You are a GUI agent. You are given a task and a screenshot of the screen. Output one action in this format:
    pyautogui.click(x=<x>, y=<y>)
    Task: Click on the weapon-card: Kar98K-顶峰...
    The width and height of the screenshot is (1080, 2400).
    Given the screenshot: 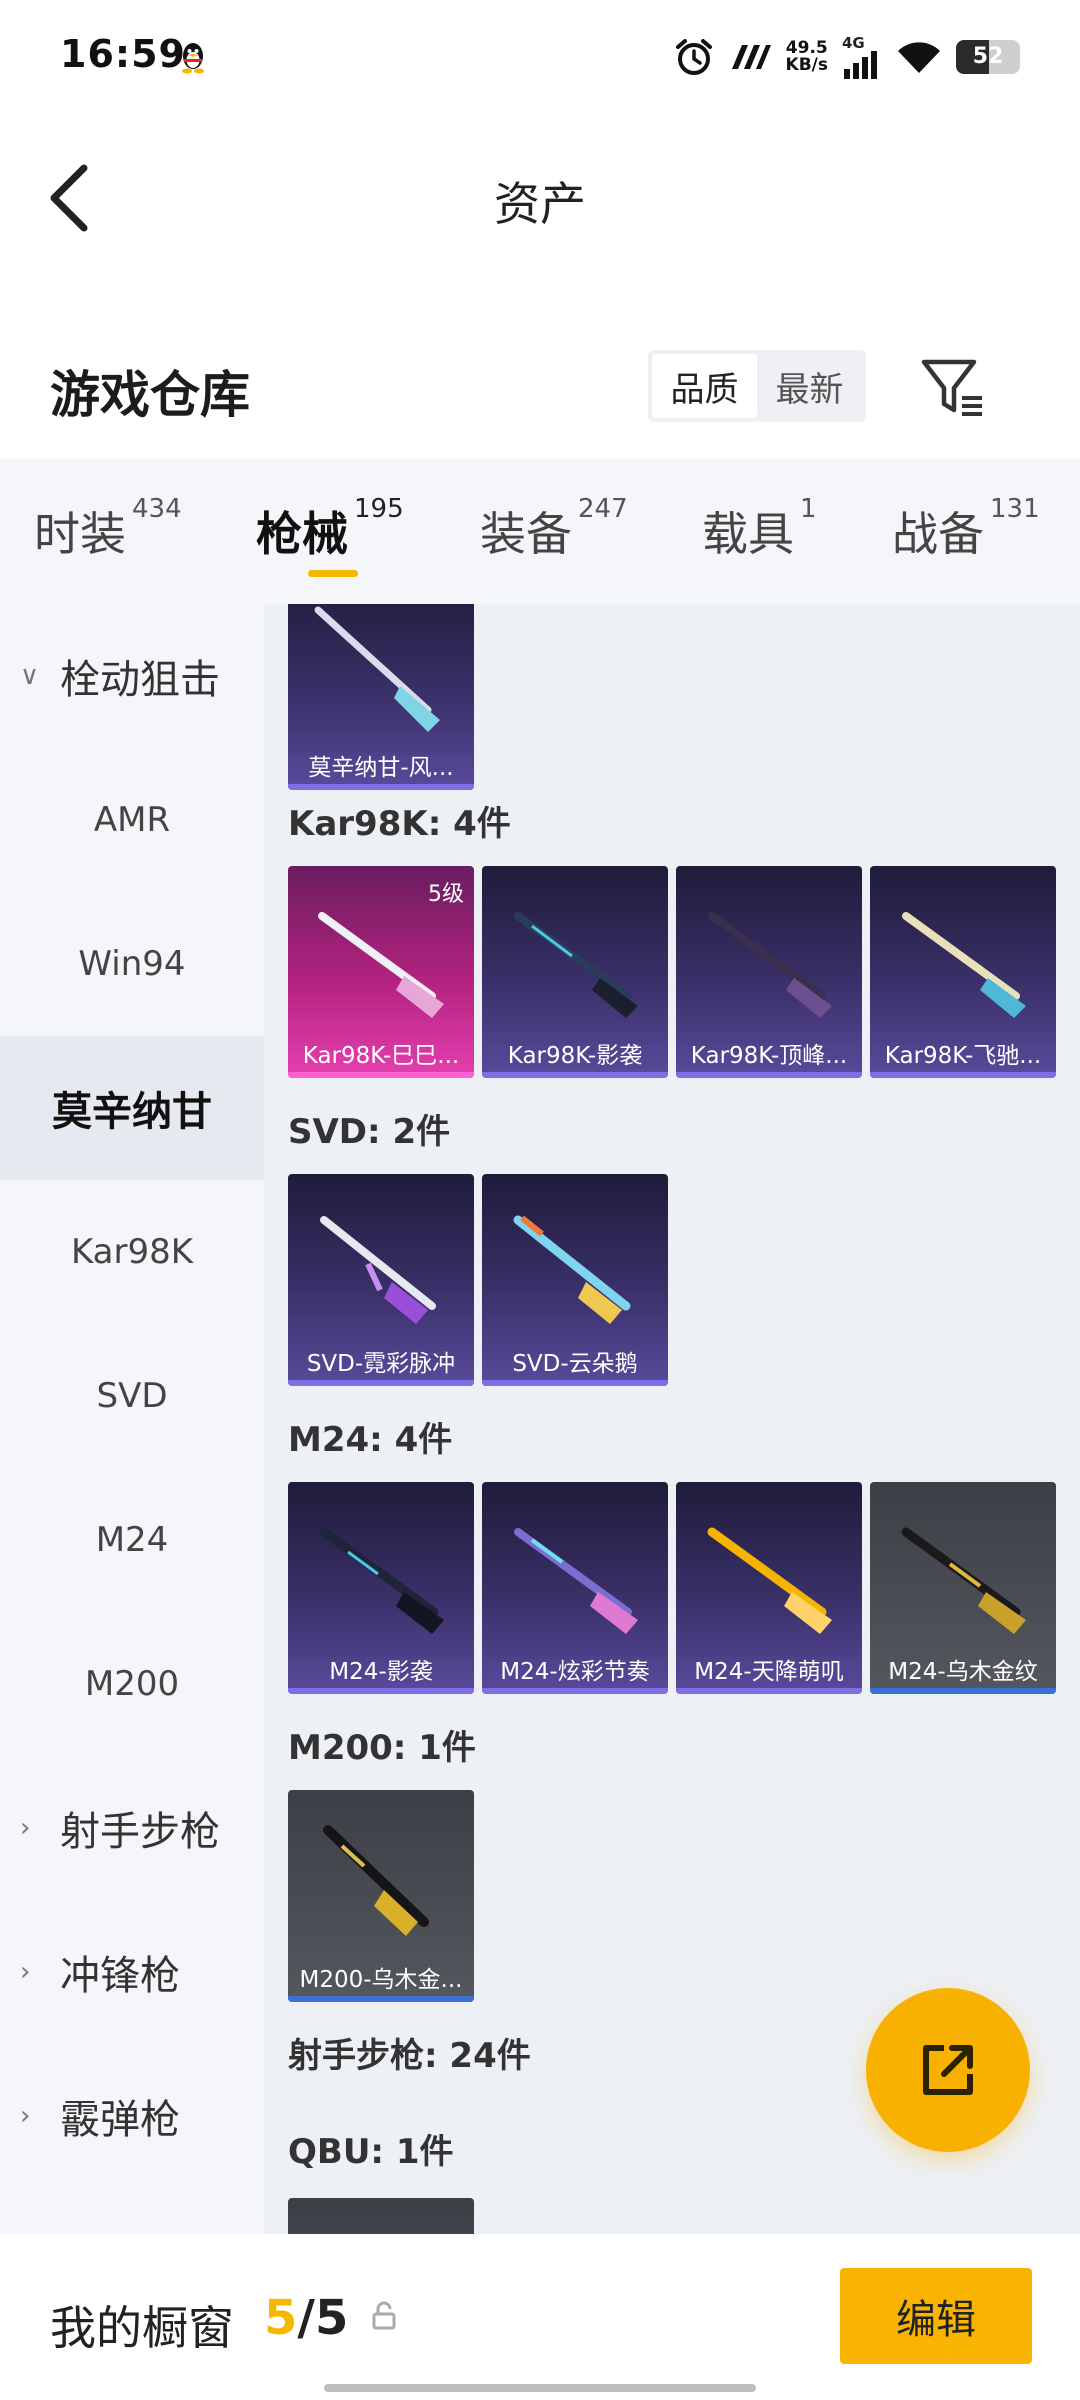 What is the action you would take?
    pyautogui.click(x=769, y=972)
    